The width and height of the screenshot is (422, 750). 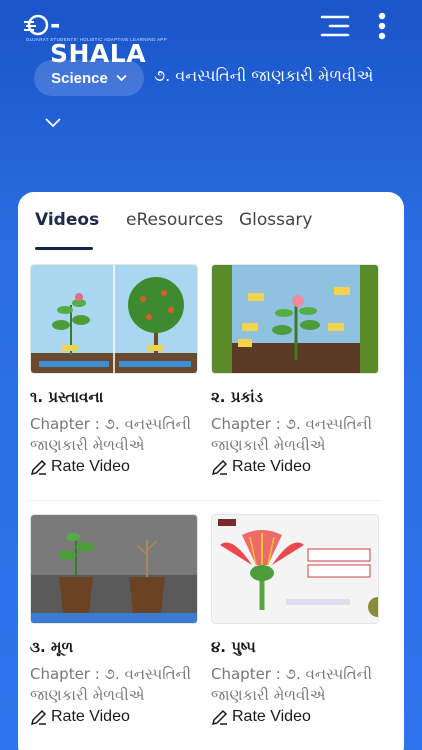 I want to click on tab-bar: Videos eResources Glossary, so click(x=204, y=230).